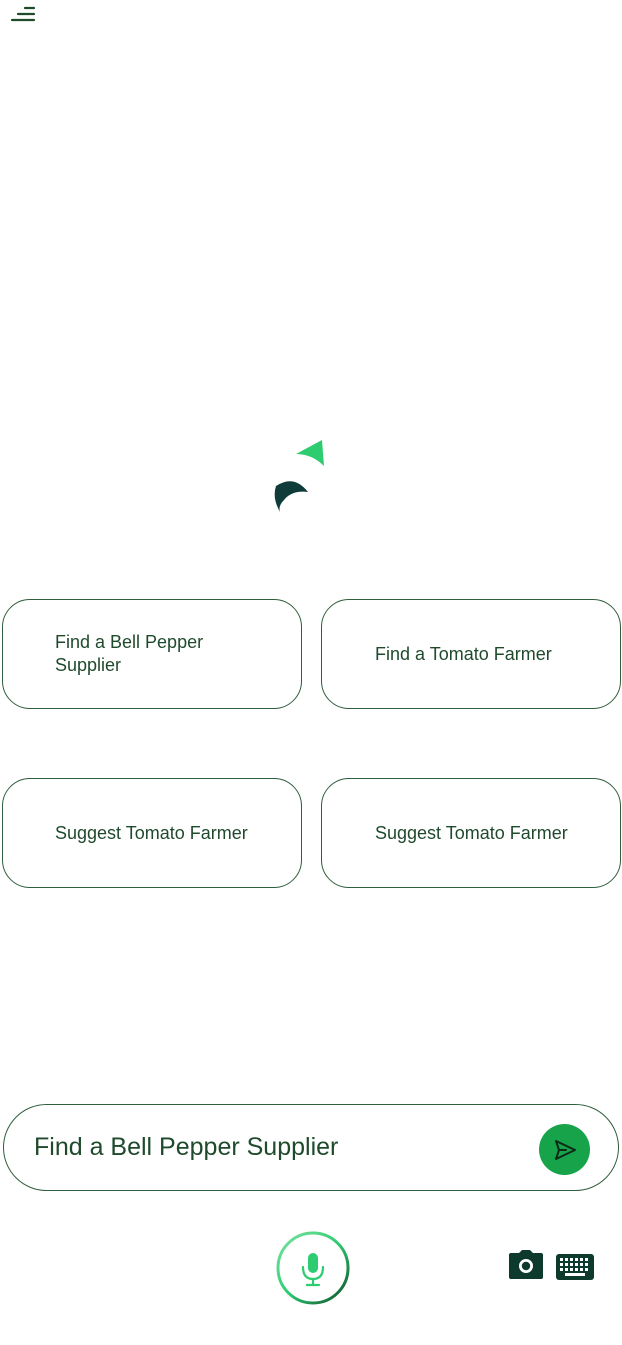  I want to click on camera-button, so click(526, 1265).